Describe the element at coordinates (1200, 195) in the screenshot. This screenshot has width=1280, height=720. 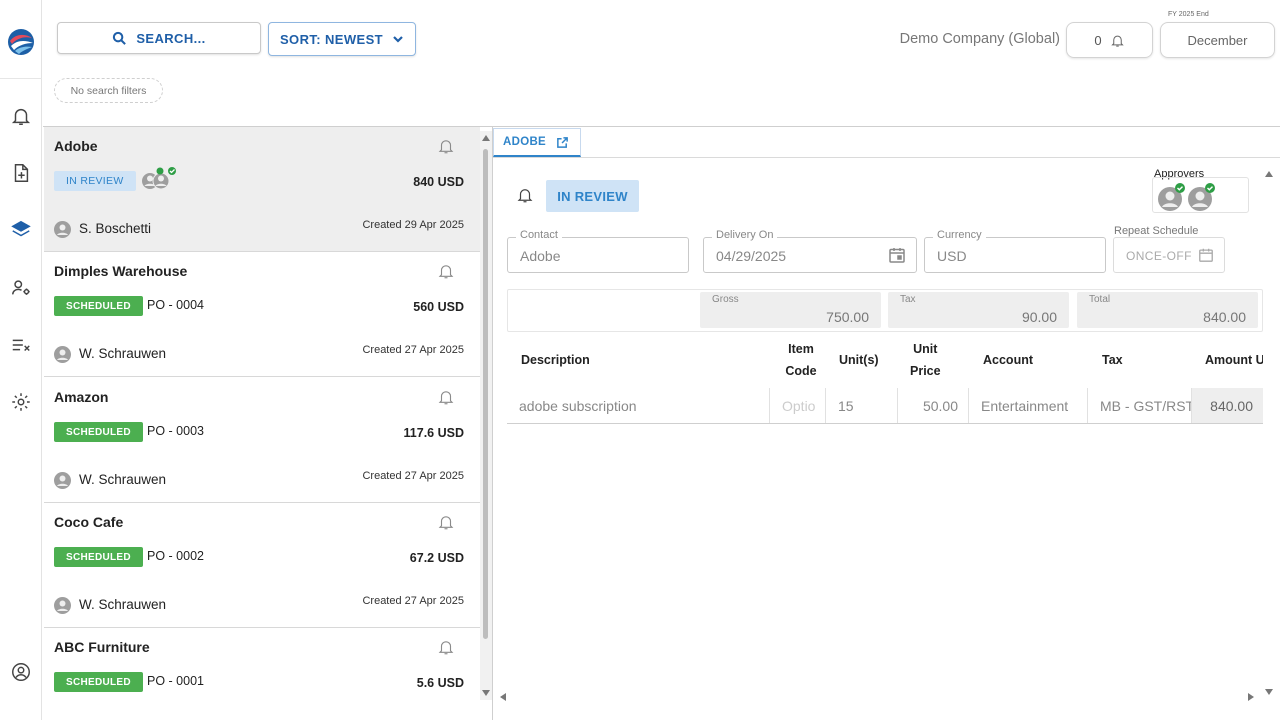
I see `approvers-box` at that location.